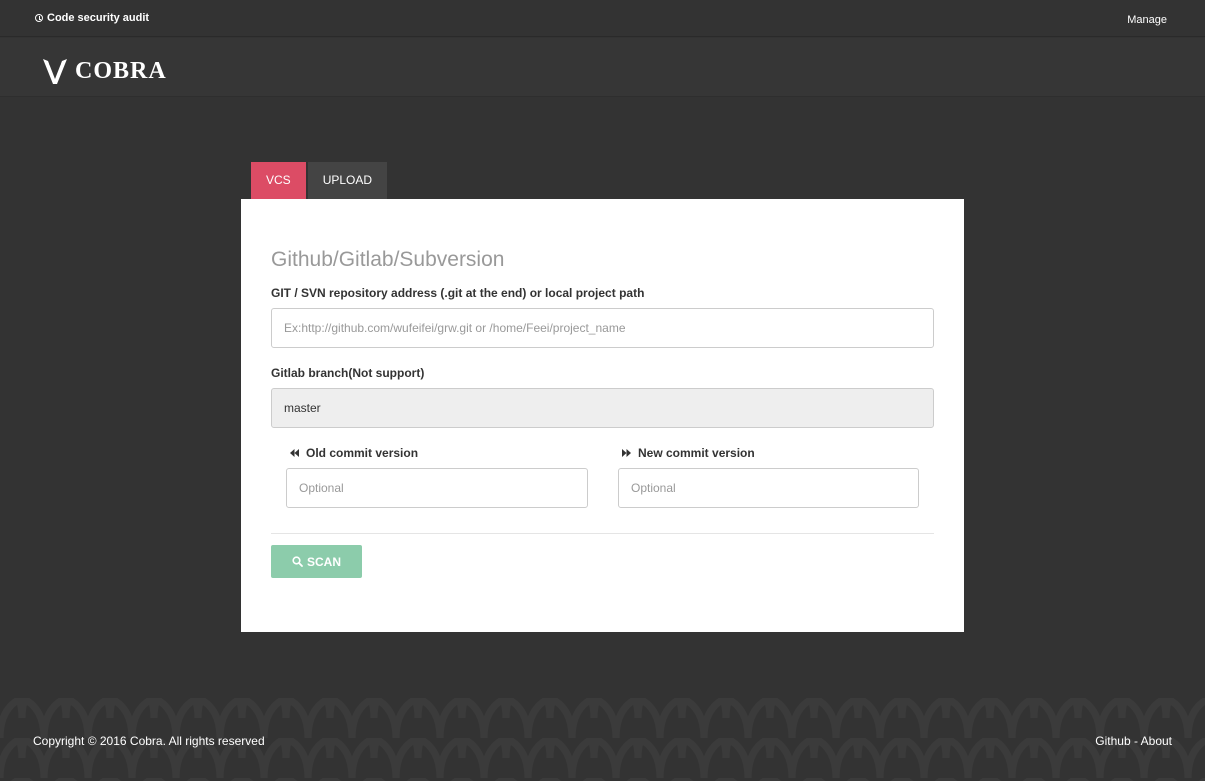 The width and height of the screenshot is (1205, 781). What do you see at coordinates (602, 408) in the screenshot?
I see `branch-input` at bounding box center [602, 408].